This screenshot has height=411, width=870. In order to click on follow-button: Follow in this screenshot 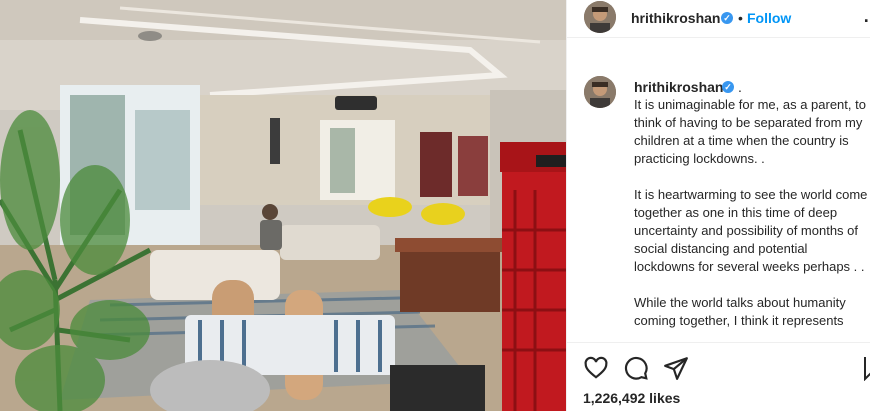, I will do `click(769, 18)`.